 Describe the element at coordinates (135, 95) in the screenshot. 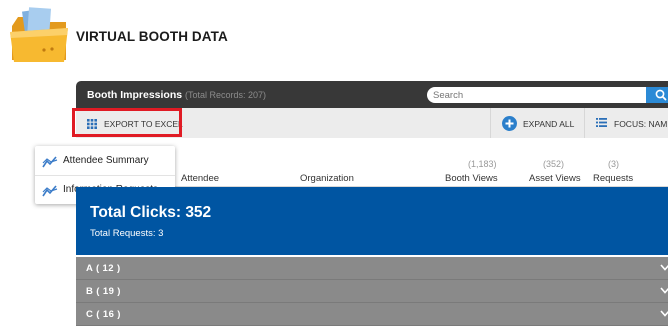

I see `panel-title: Booth Impressions` at that location.